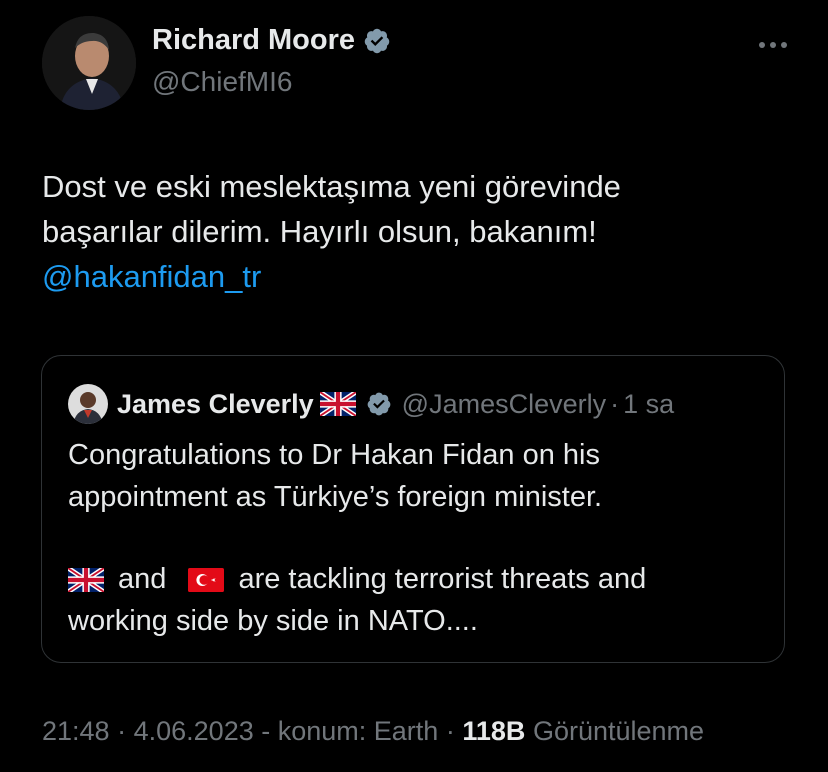 This screenshot has height=772, width=828. What do you see at coordinates (350, 731) in the screenshot?
I see `tweet-location: - konum: Earth` at bounding box center [350, 731].